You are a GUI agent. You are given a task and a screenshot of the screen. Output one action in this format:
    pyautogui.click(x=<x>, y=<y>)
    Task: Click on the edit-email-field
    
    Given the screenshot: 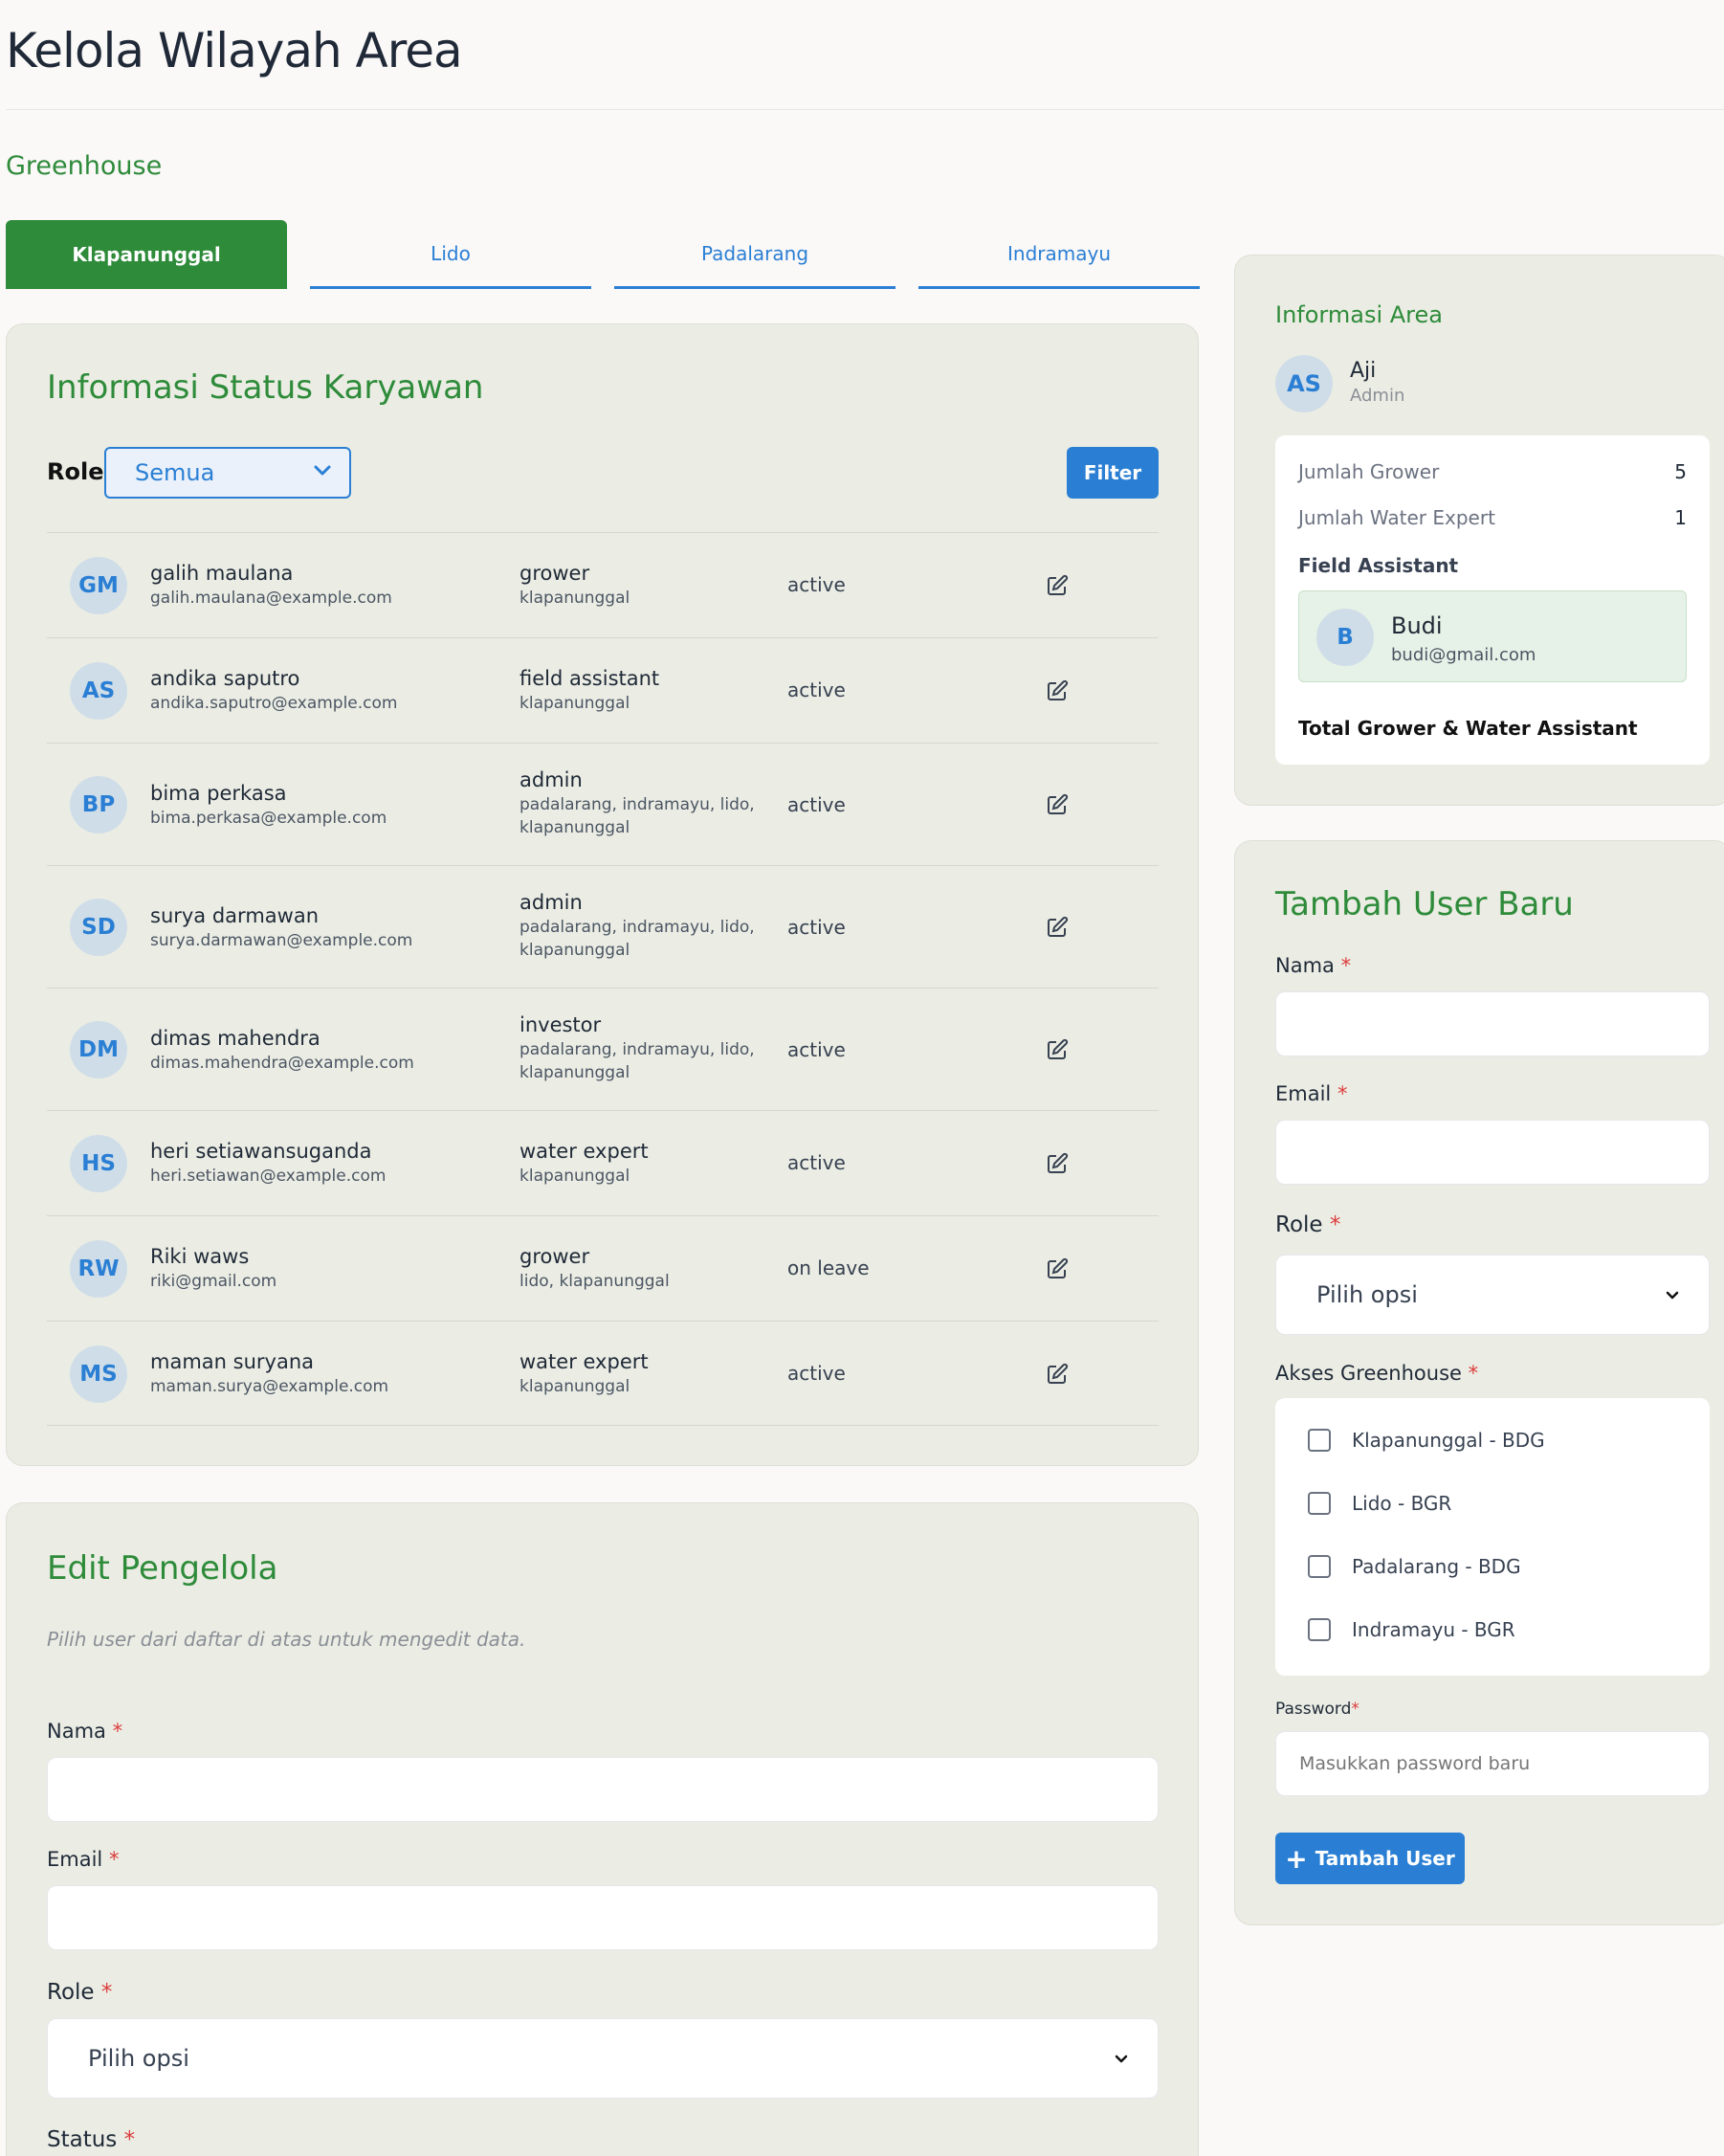 What is the action you would take?
    pyautogui.click(x=603, y=1917)
    